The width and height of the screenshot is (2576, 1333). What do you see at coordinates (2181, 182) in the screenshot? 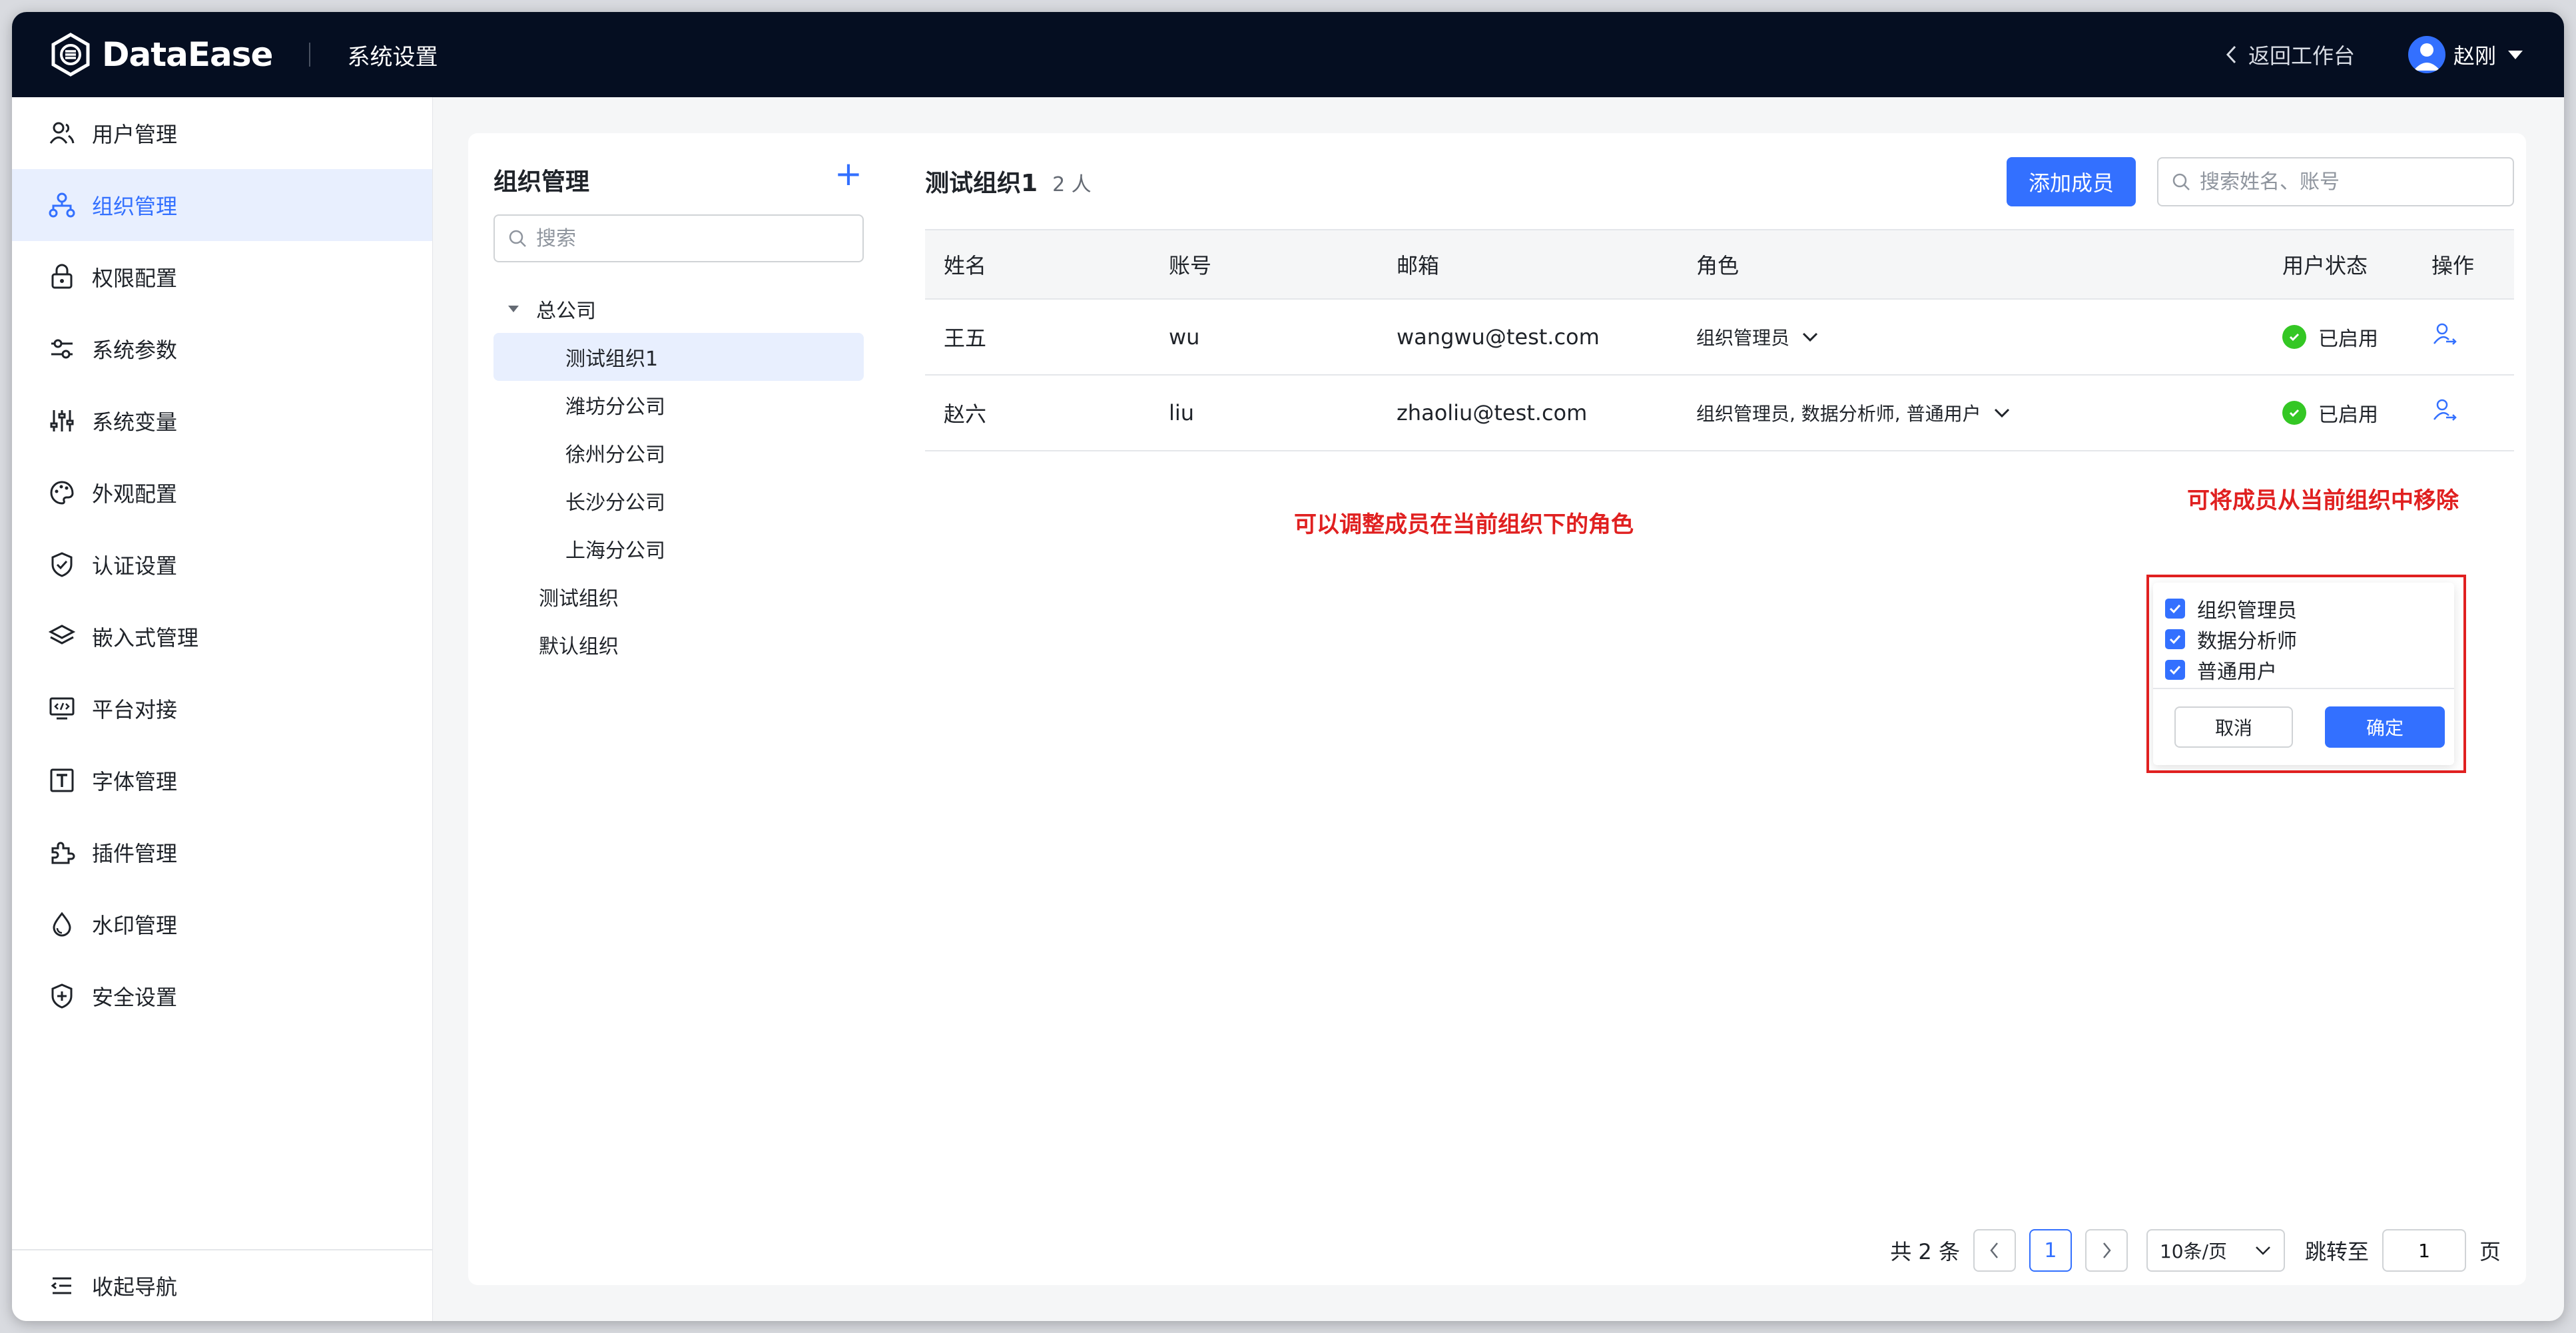
I see `search-icon` at bounding box center [2181, 182].